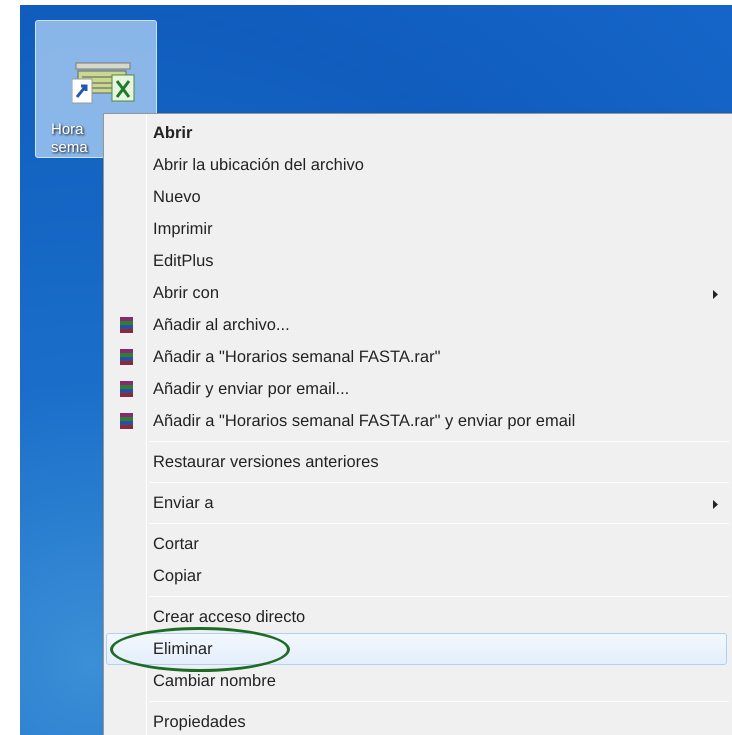 The width and height of the screenshot is (732, 735). What do you see at coordinates (416, 421) in the screenshot?
I see `menu-item: Añadir a "Horarios semanal FASTA.rar" y enviar por email` at bounding box center [416, 421].